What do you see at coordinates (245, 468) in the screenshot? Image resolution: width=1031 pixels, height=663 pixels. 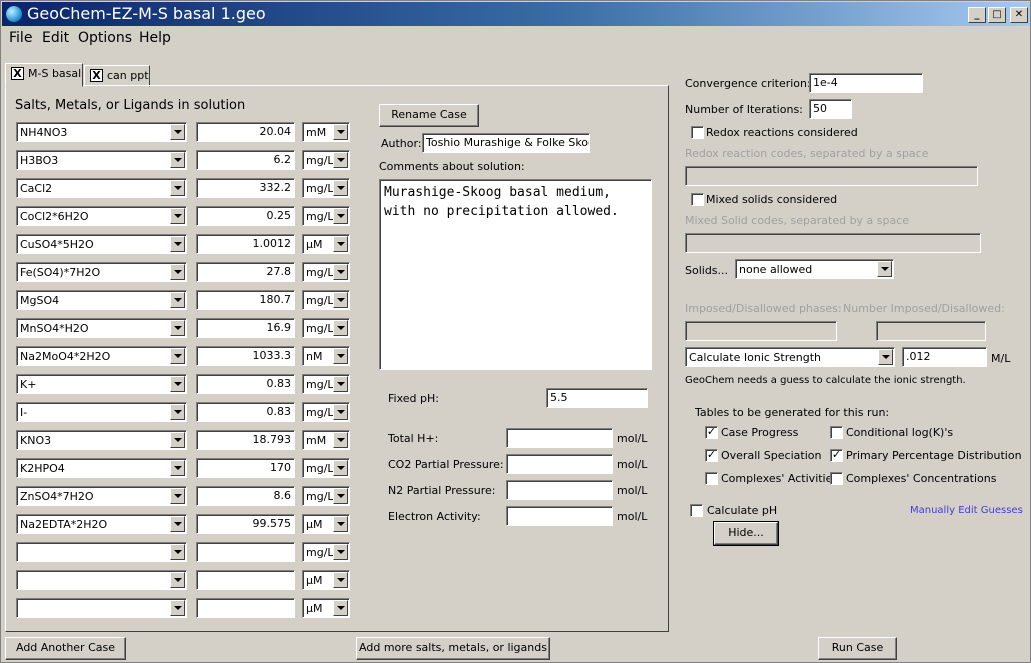 I see `amount-field: 170` at bounding box center [245, 468].